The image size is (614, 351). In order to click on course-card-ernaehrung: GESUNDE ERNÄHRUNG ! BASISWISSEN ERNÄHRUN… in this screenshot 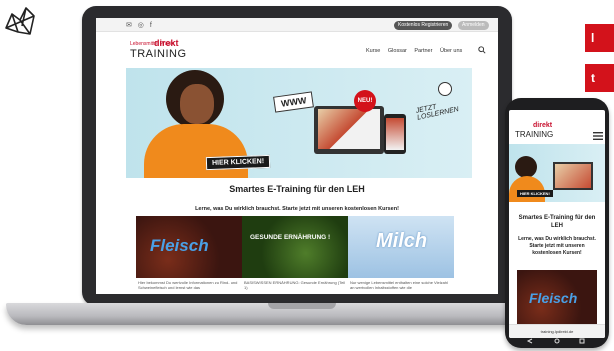, I will do `click(295, 255)`.